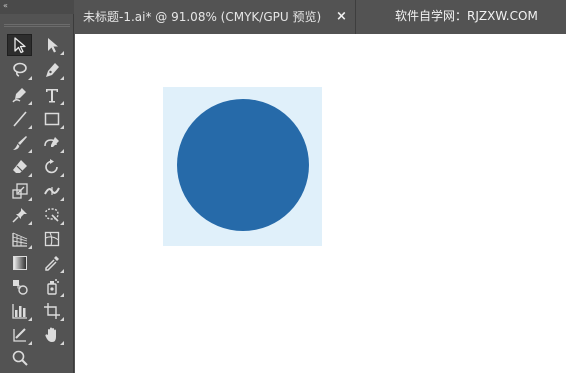  I want to click on paintbrush-tool, so click(19, 143).